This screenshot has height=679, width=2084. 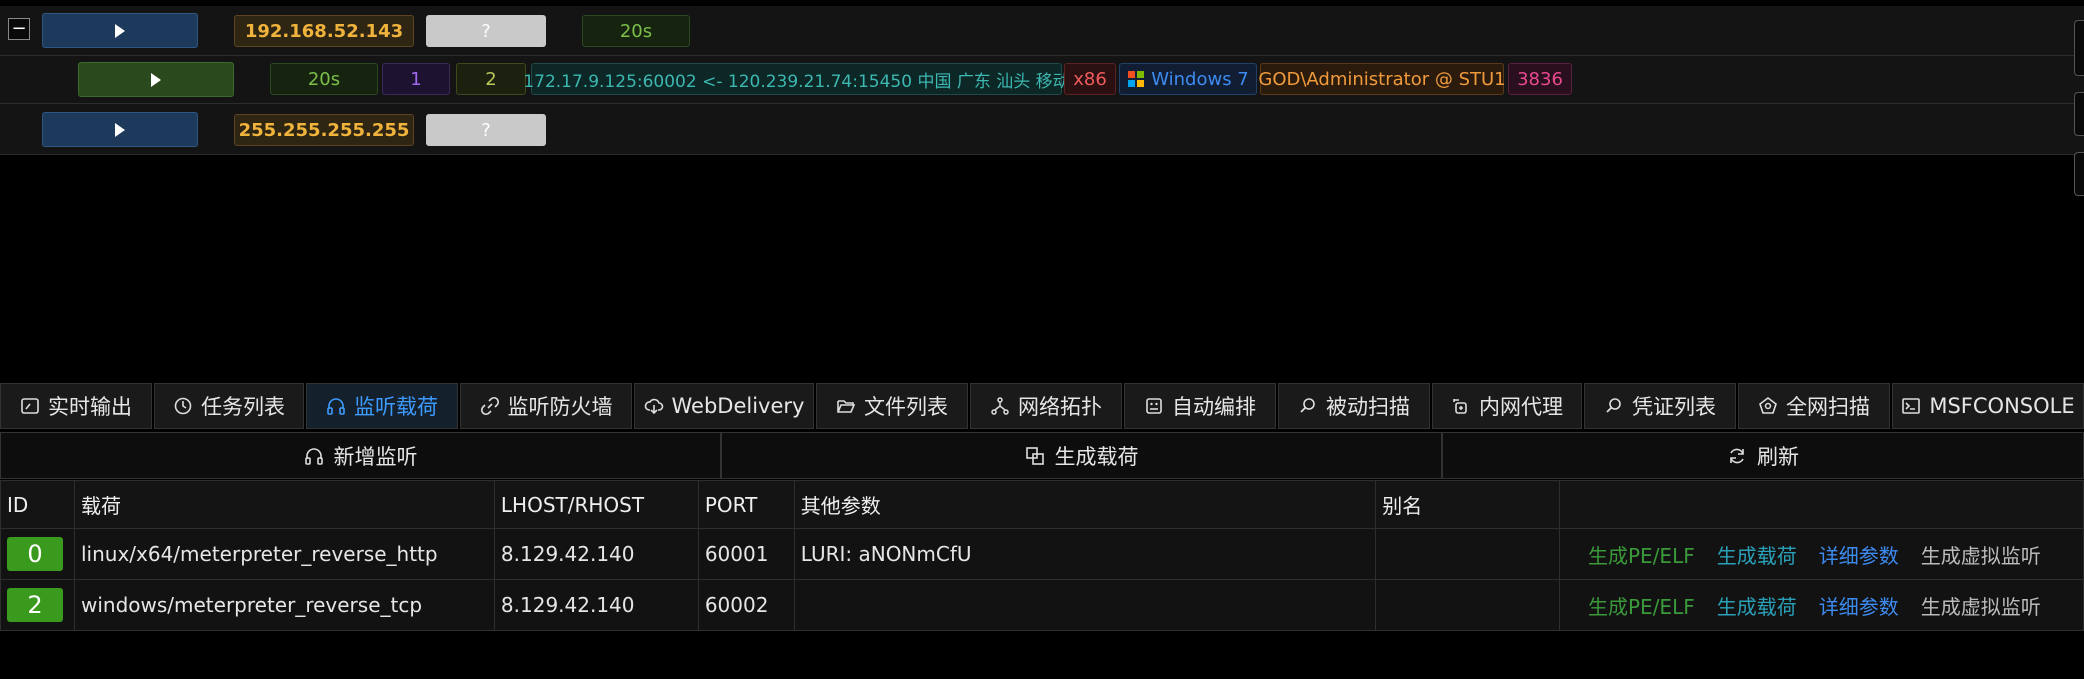 I want to click on tab-file-list: 文件列表, so click(x=892, y=406).